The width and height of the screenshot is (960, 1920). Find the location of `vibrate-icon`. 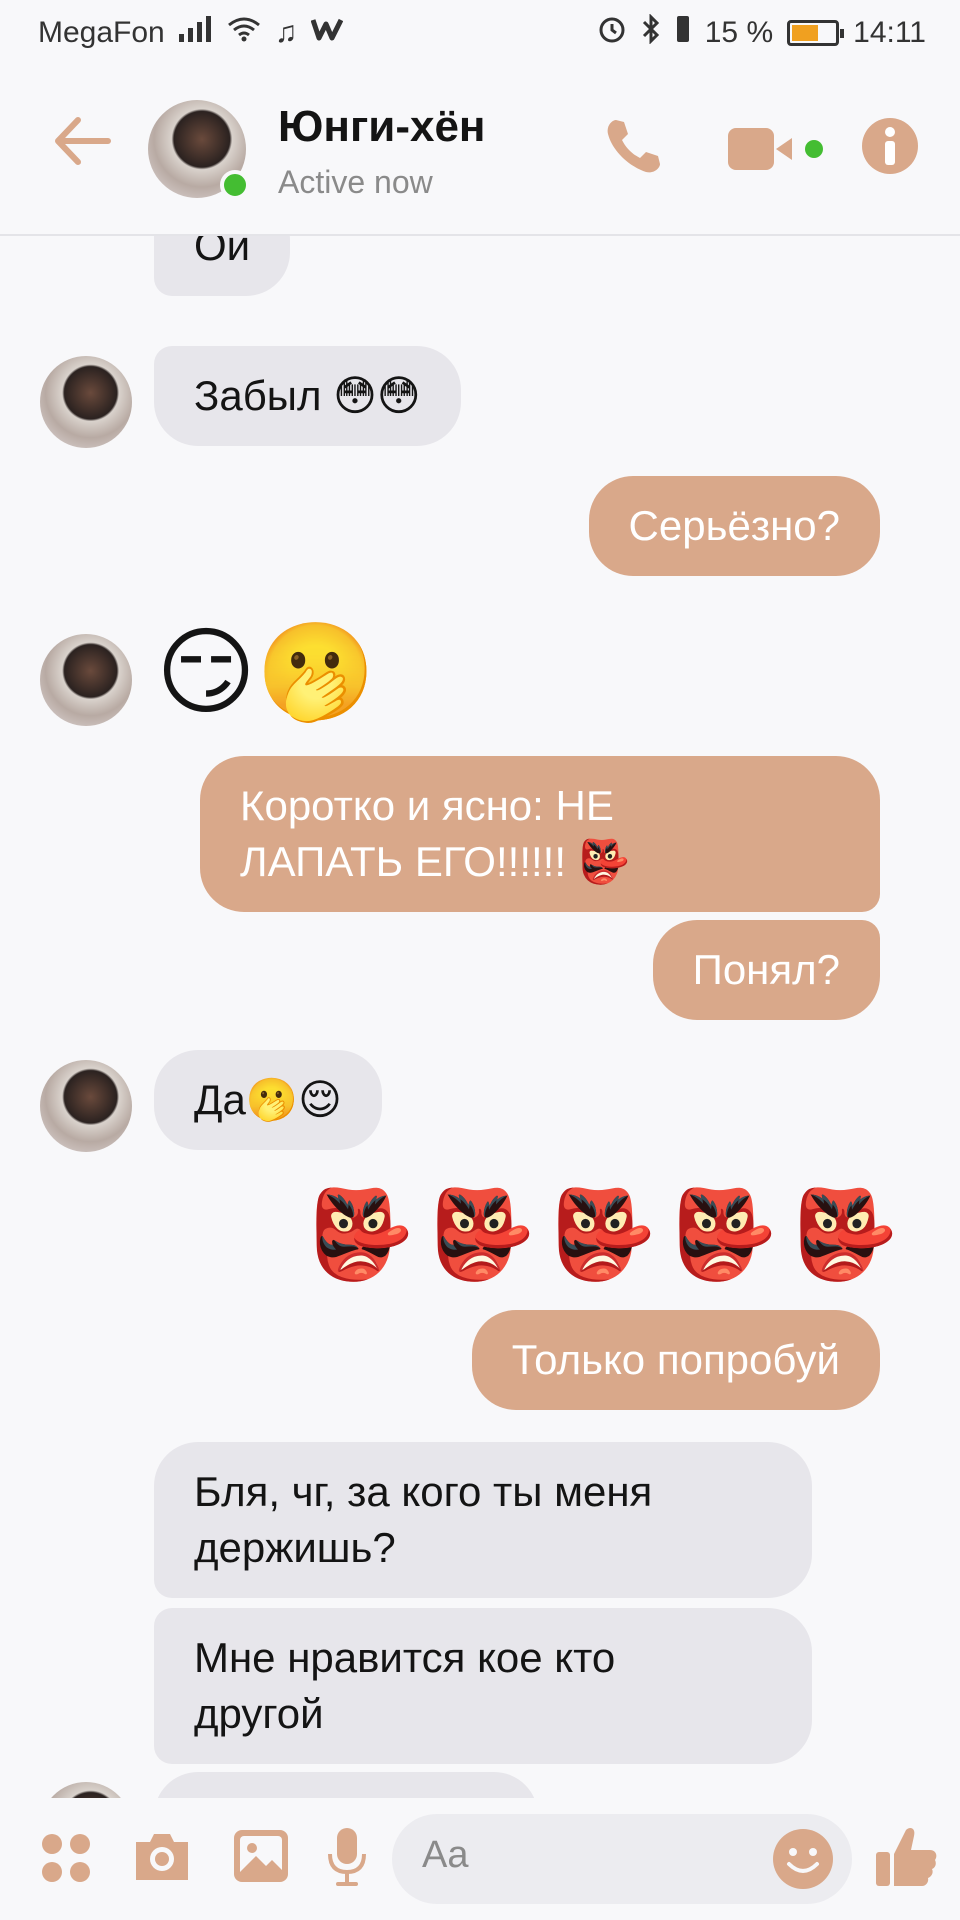

vibrate-icon is located at coordinates (683, 33).